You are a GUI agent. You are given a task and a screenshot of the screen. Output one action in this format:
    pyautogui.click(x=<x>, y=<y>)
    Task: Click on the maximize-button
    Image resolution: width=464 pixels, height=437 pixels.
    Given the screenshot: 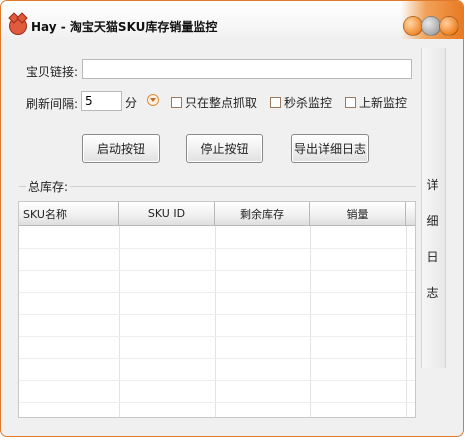 What is the action you would take?
    pyautogui.click(x=431, y=26)
    